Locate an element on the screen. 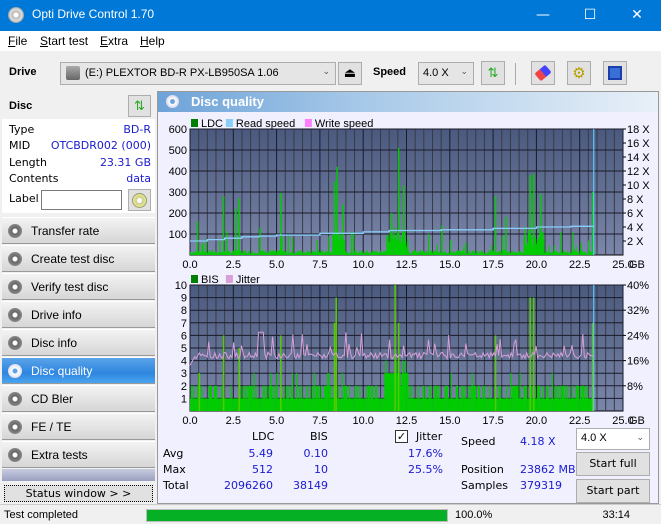 This screenshot has height=524, width=661. save-button is located at coordinates (615, 73).